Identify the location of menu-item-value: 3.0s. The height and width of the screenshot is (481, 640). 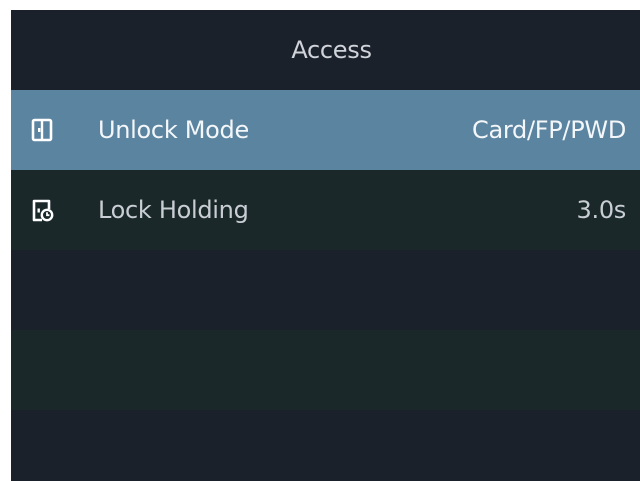
(601, 210).